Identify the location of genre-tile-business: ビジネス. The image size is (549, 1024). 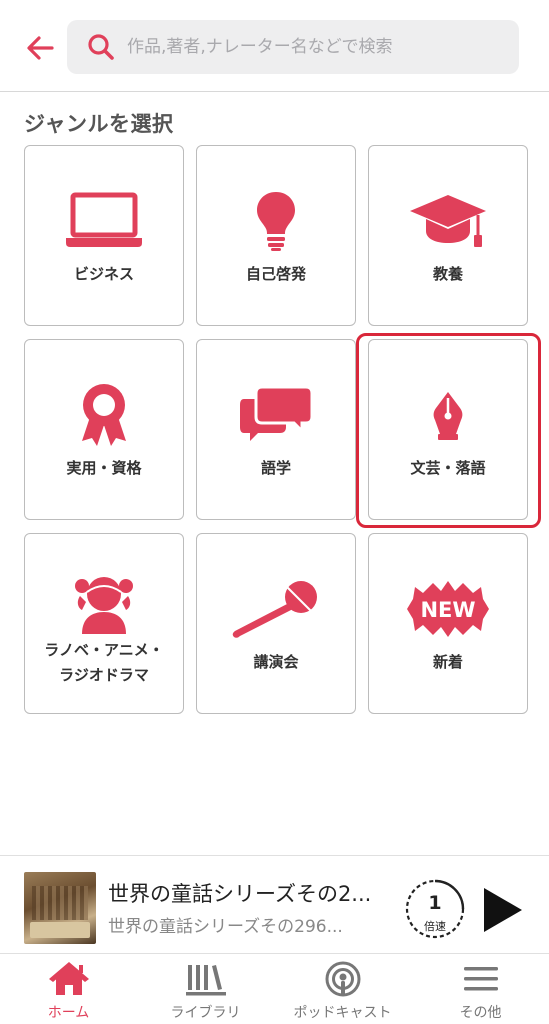
(104, 235).